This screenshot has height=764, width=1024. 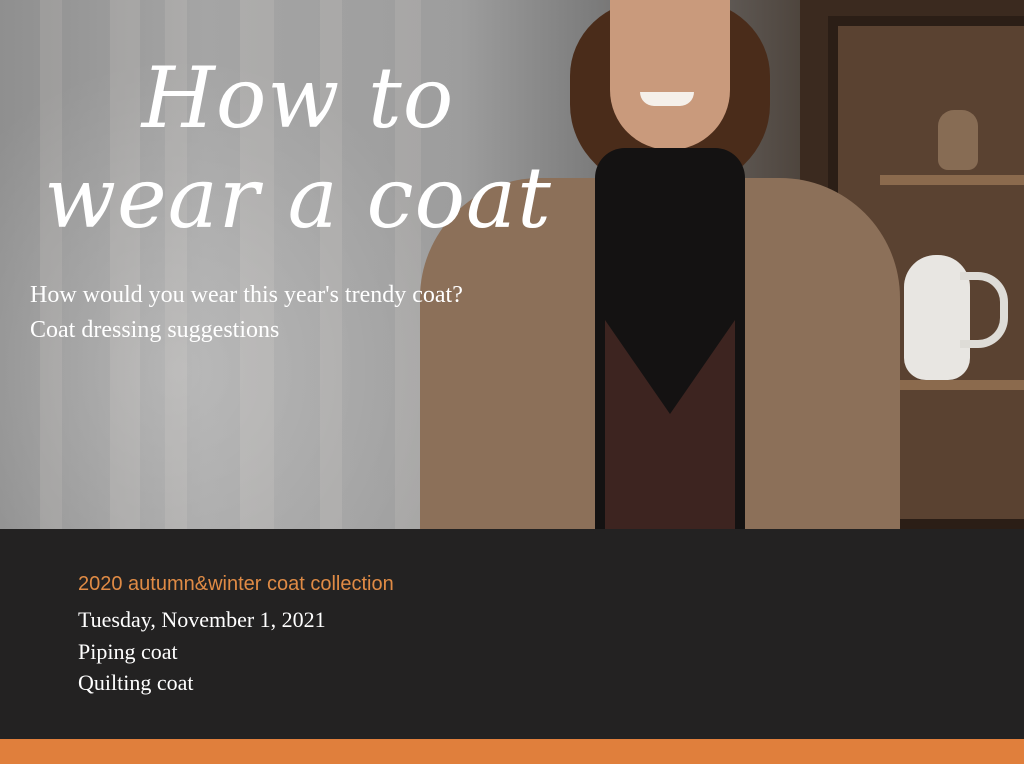 I want to click on date-text: Tuesday, November 1, 2021, so click(x=202, y=619).